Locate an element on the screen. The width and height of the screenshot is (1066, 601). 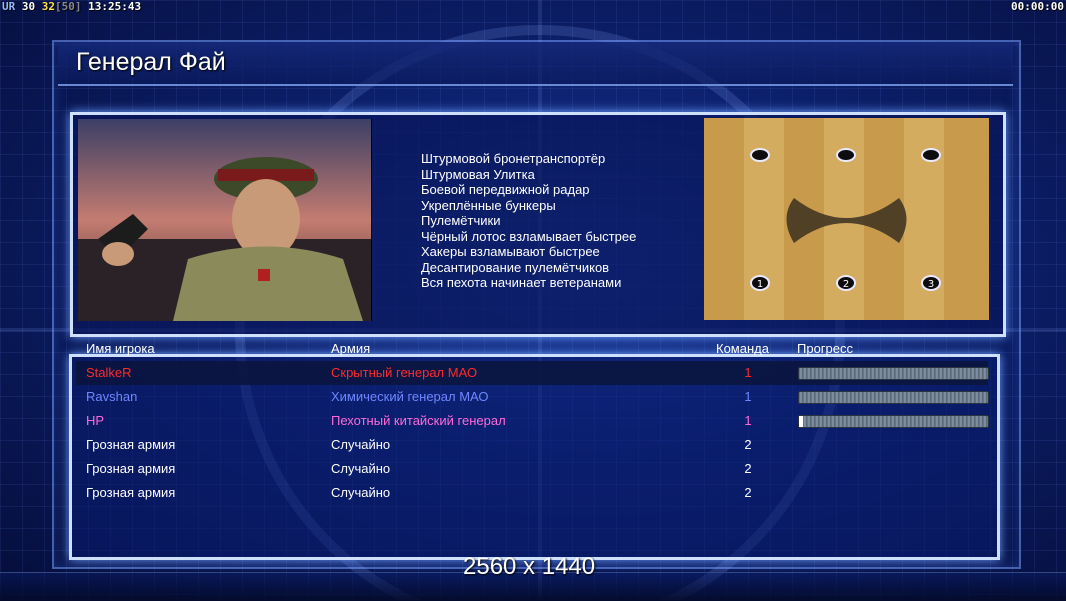
perk-item: Десантирование пулемётчиков is located at coordinates (515, 267).